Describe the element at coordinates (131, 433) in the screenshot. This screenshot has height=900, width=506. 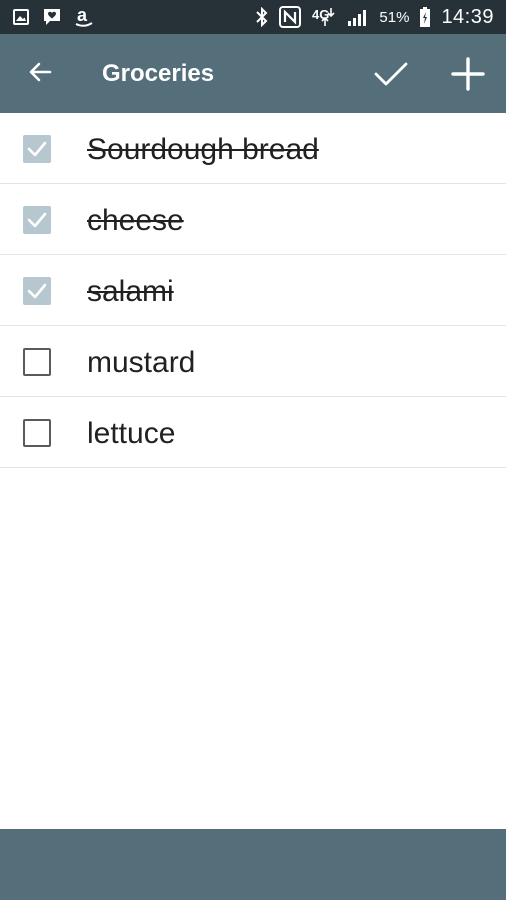
I see `item-label: lettuce` at that location.